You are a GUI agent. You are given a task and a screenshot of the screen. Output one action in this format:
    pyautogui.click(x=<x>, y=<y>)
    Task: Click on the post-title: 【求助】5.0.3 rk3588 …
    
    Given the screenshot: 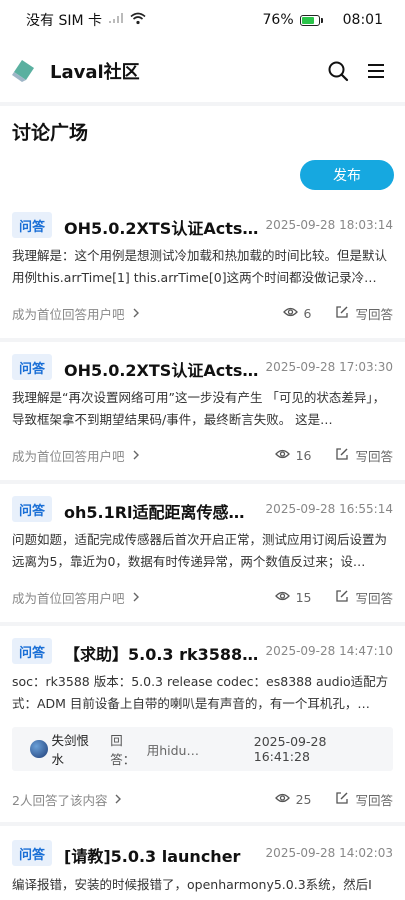 What is the action you would take?
    pyautogui.click(x=161, y=653)
    